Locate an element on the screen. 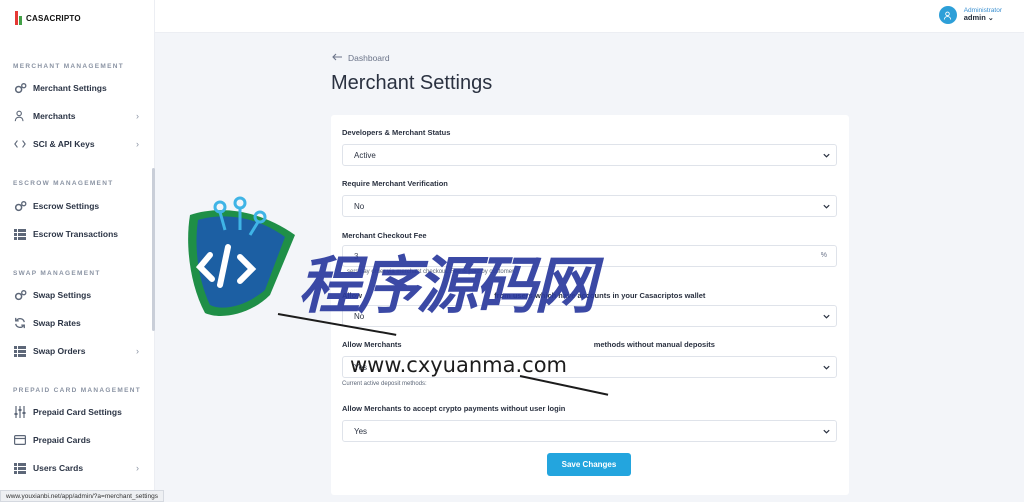  field-label-status: Developers & Merchant Status is located at coordinates (396, 132).